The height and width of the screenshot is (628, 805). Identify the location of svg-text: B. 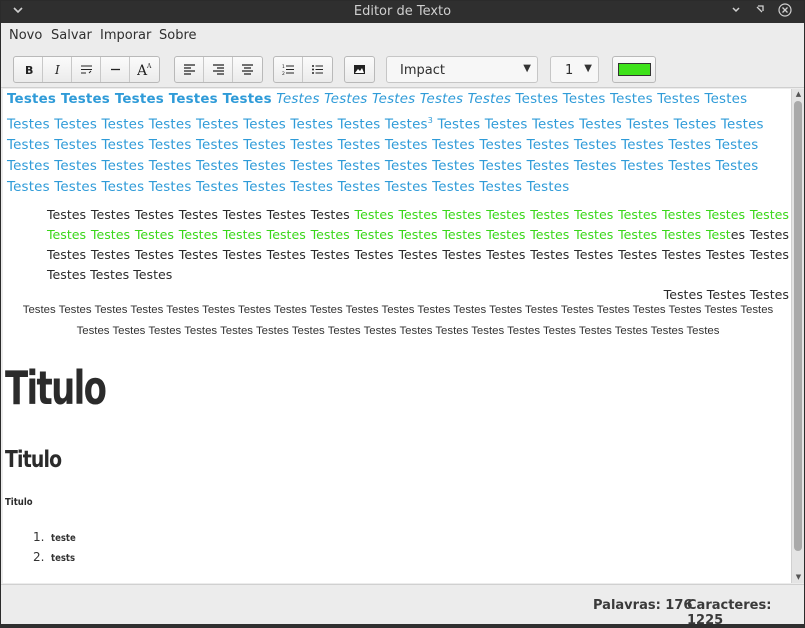
(29, 70).